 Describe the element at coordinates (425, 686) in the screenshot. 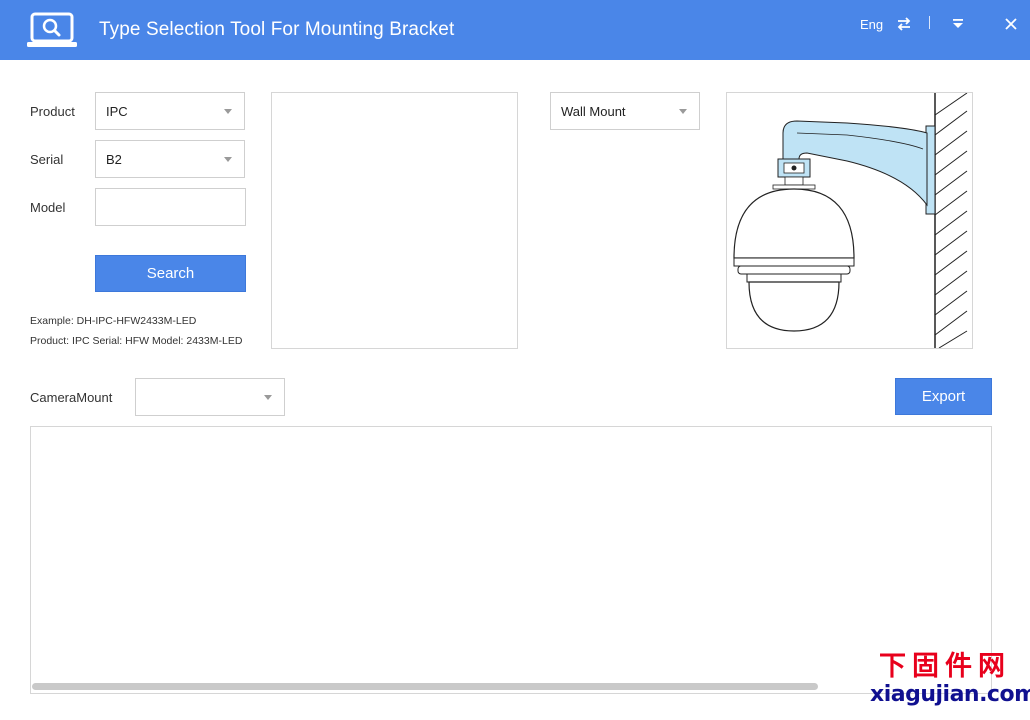

I see `horizontal-scrollbar` at that location.